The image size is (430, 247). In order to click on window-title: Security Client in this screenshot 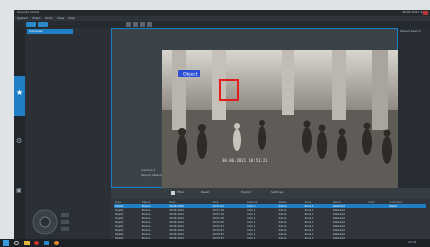, I will do `click(28, 12)`.